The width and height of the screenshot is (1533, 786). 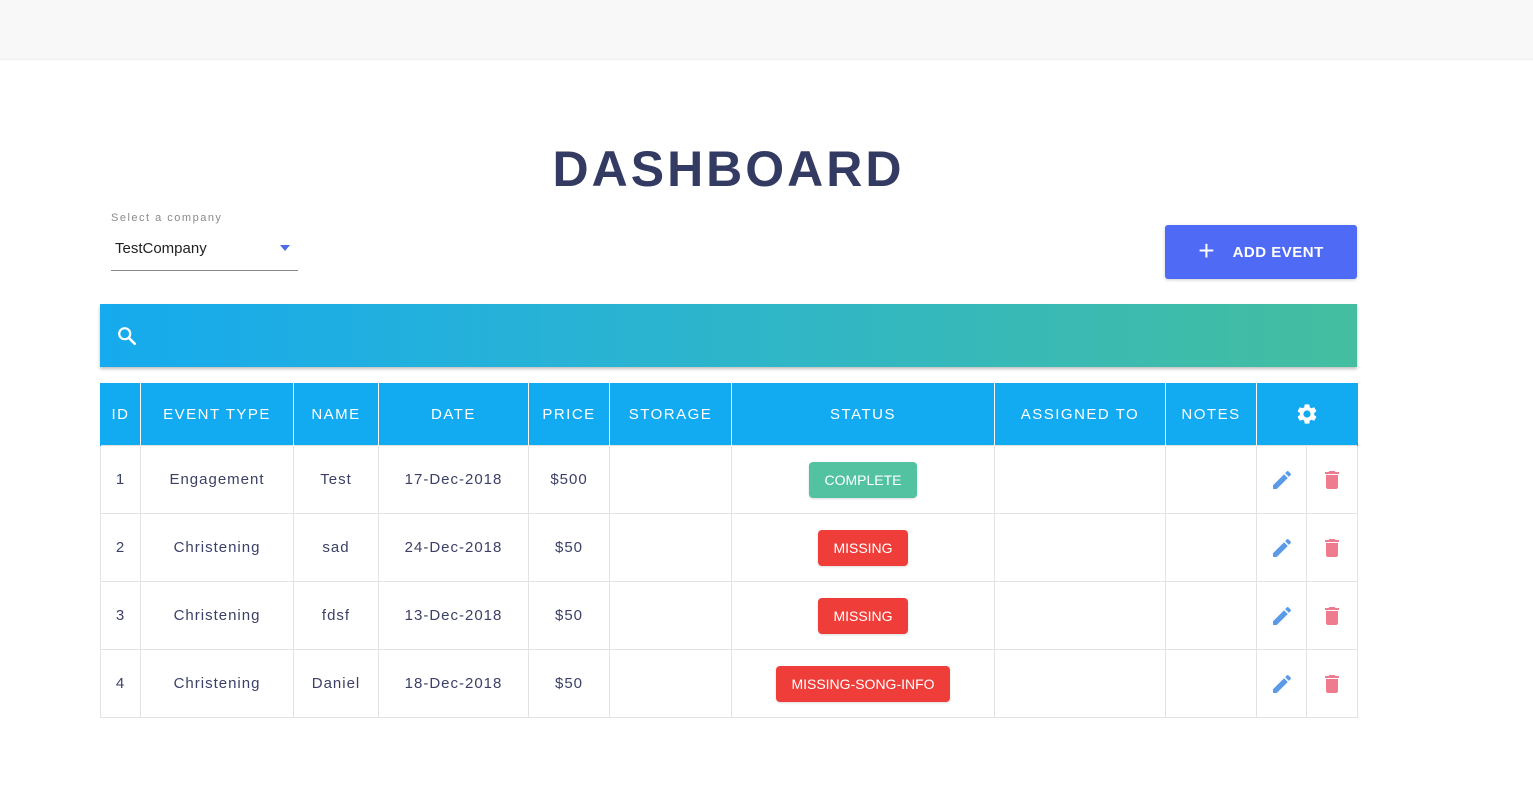 I want to click on cell-id: 4, so click(x=120, y=683).